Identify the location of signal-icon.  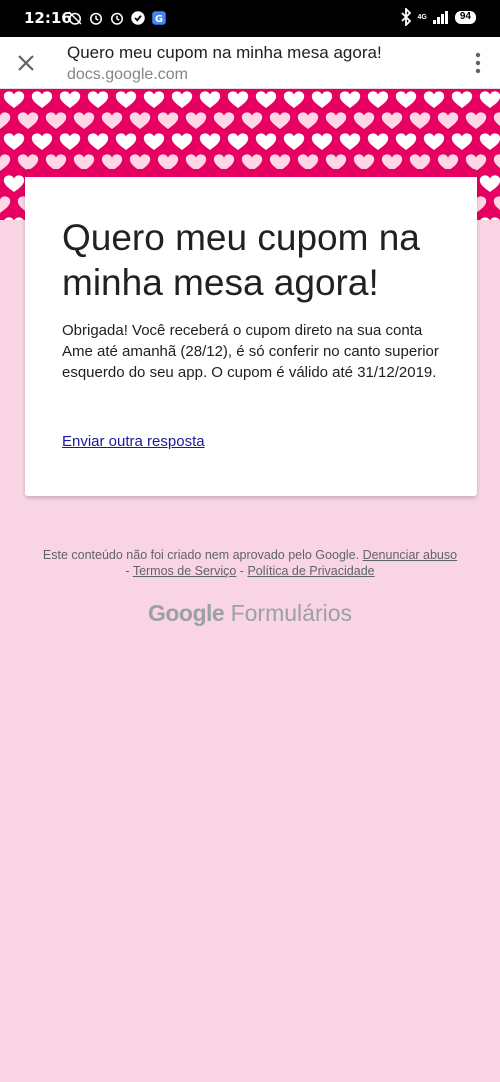
(440, 17).